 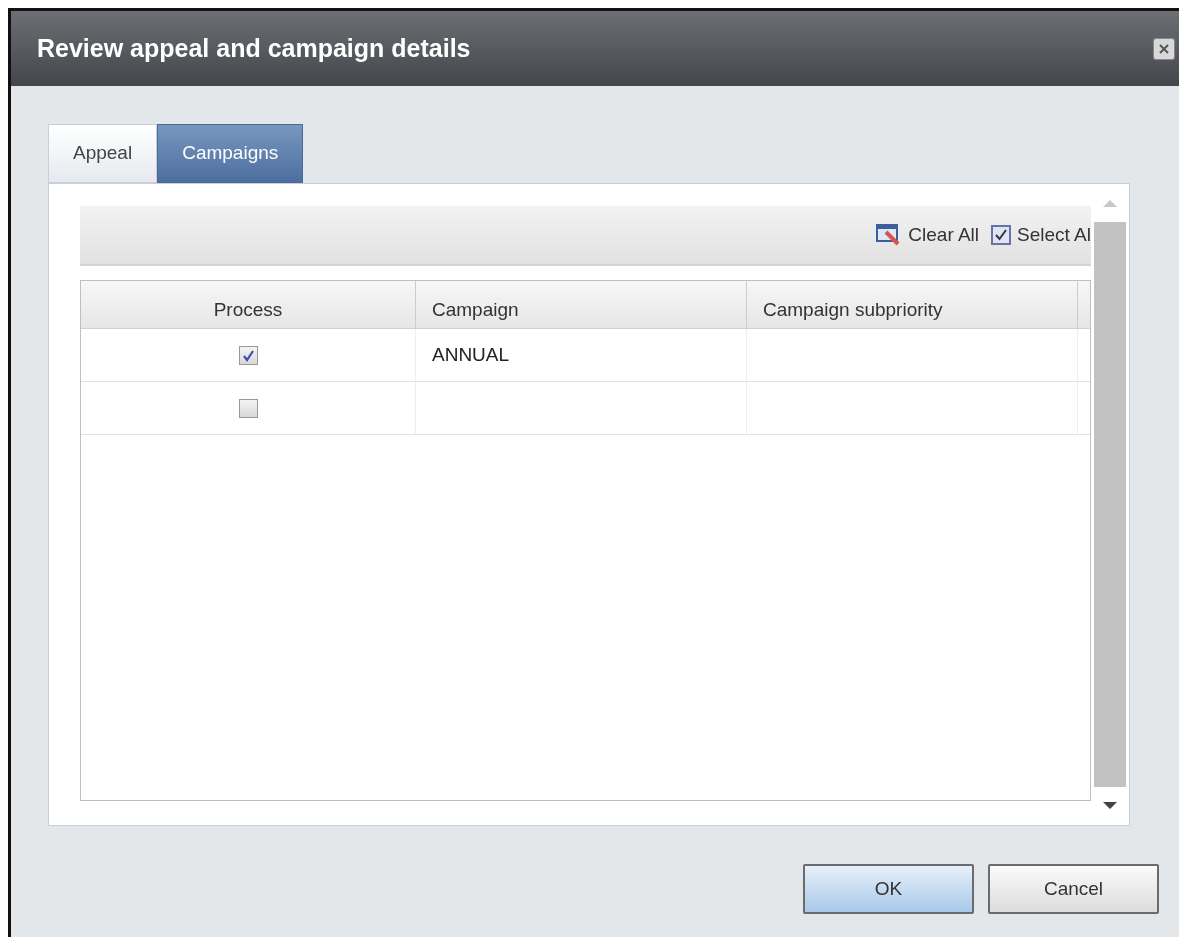 What do you see at coordinates (230, 153) in the screenshot?
I see `tab: Campaigns` at bounding box center [230, 153].